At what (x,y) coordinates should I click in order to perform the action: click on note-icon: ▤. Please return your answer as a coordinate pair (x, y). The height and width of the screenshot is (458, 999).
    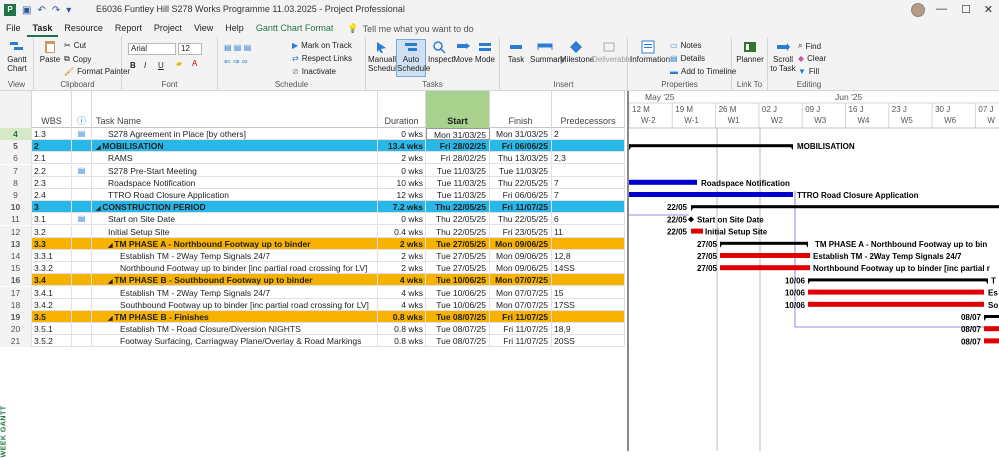
    Looking at the image, I should click on (82, 170).